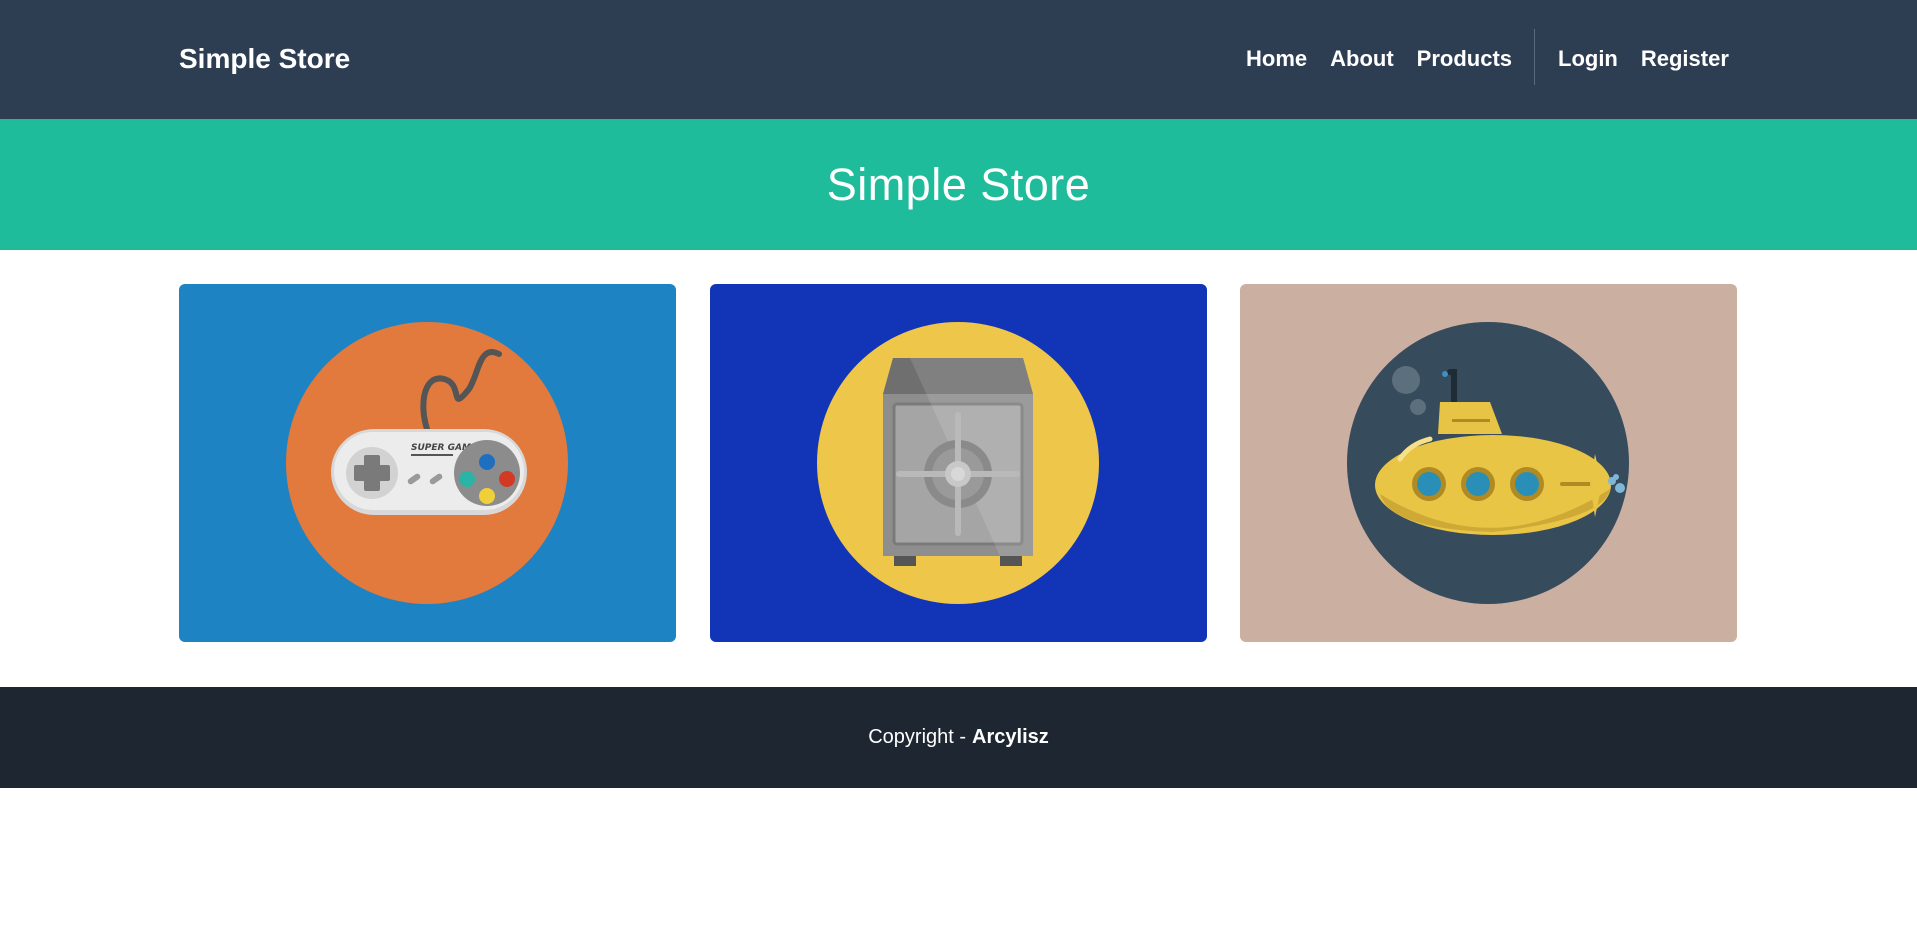 This screenshot has height=943, width=1917. I want to click on nav-products-link: Products, so click(1464, 59).